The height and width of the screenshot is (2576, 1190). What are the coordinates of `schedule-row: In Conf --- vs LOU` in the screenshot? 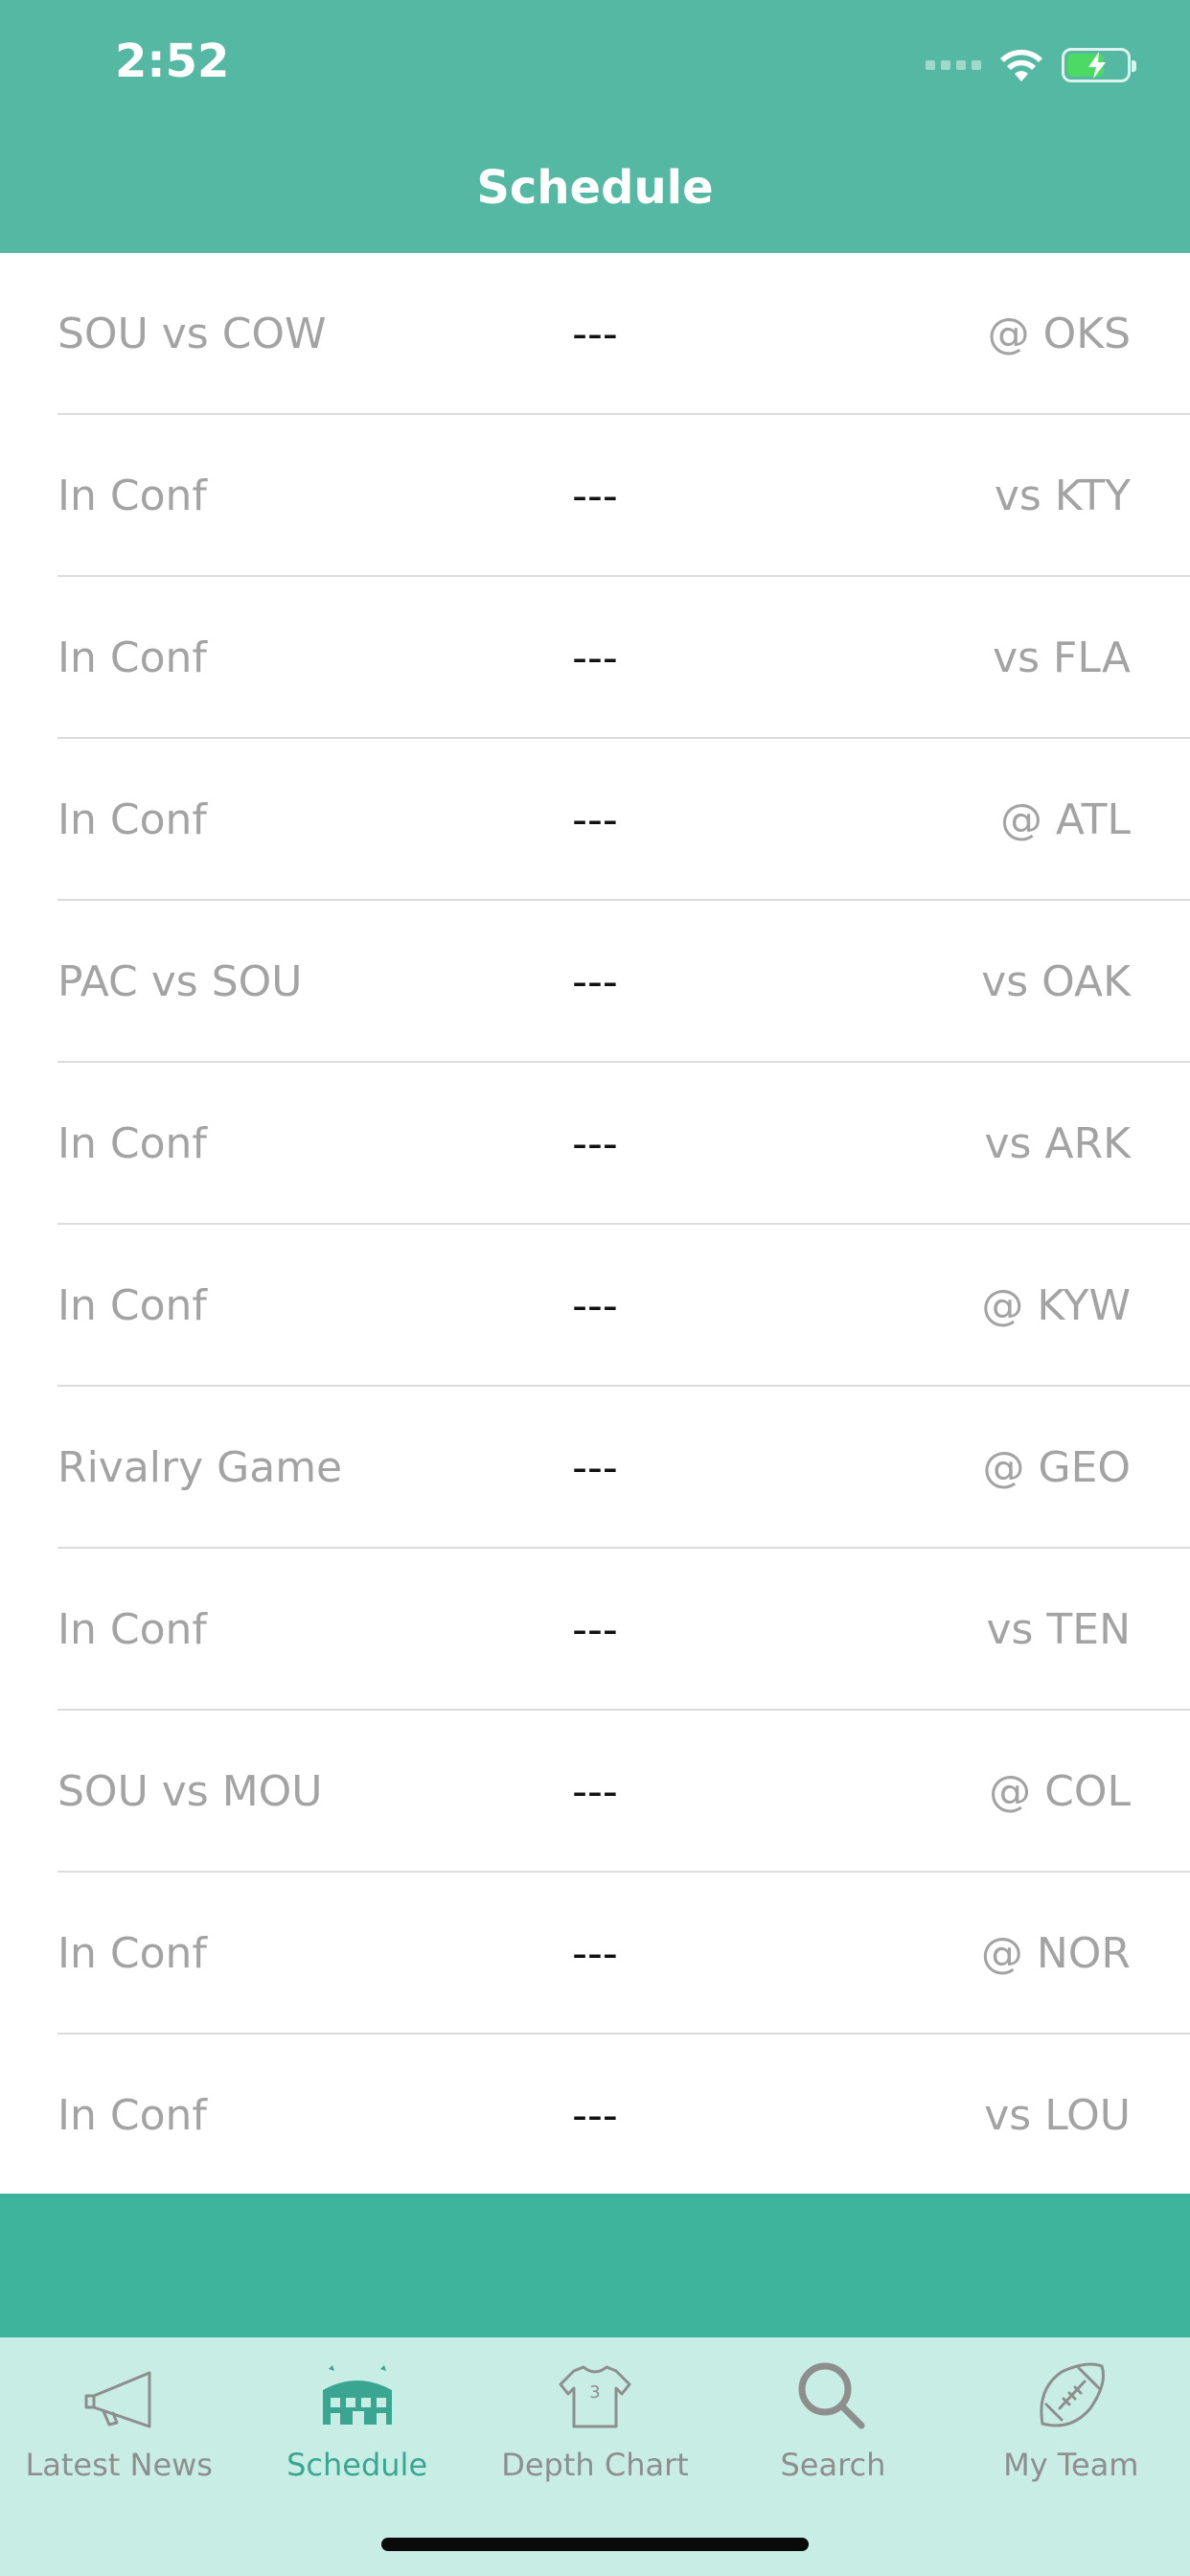 It's located at (595, 2115).